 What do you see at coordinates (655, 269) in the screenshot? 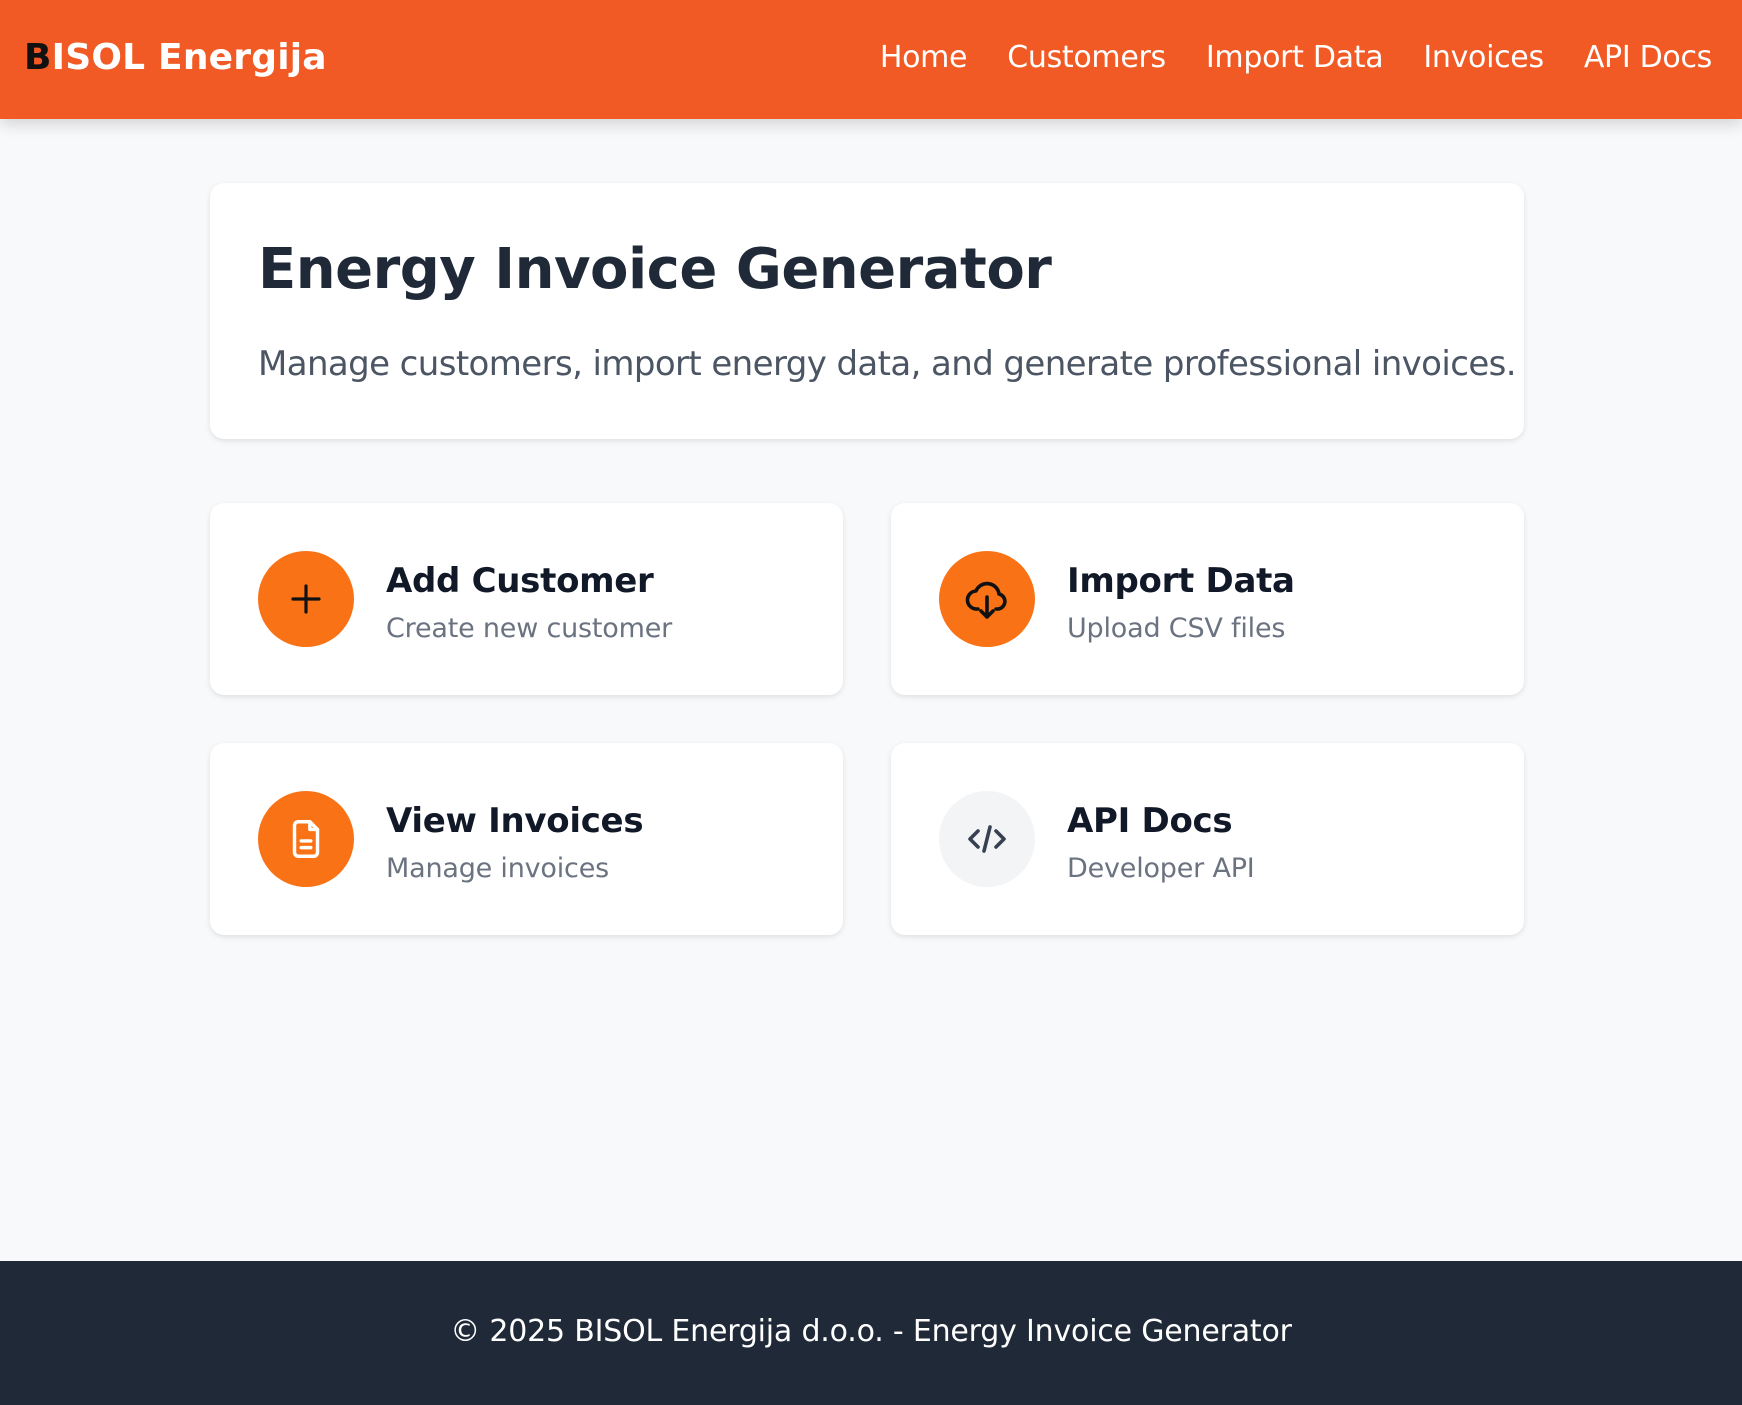
I see `page-title: Energy Invoice Generator` at bounding box center [655, 269].